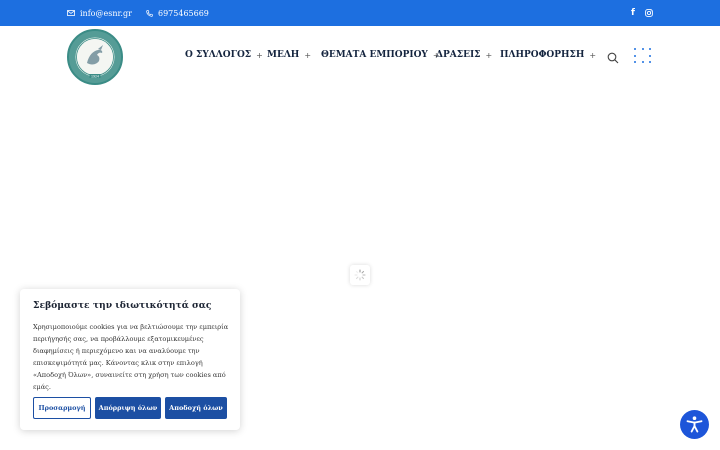 This screenshot has width=720, height=450. Describe the element at coordinates (106, 13) in the screenshot. I see `email-text: info@esnr.gr` at that location.